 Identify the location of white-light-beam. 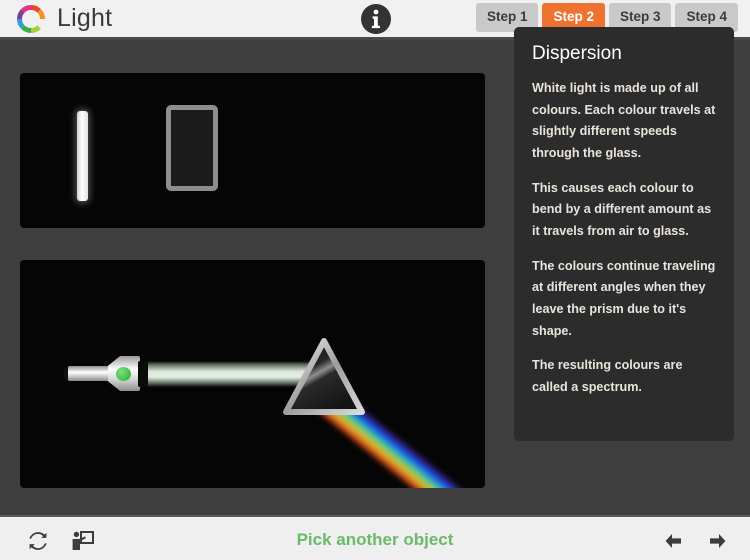
(232, 374).